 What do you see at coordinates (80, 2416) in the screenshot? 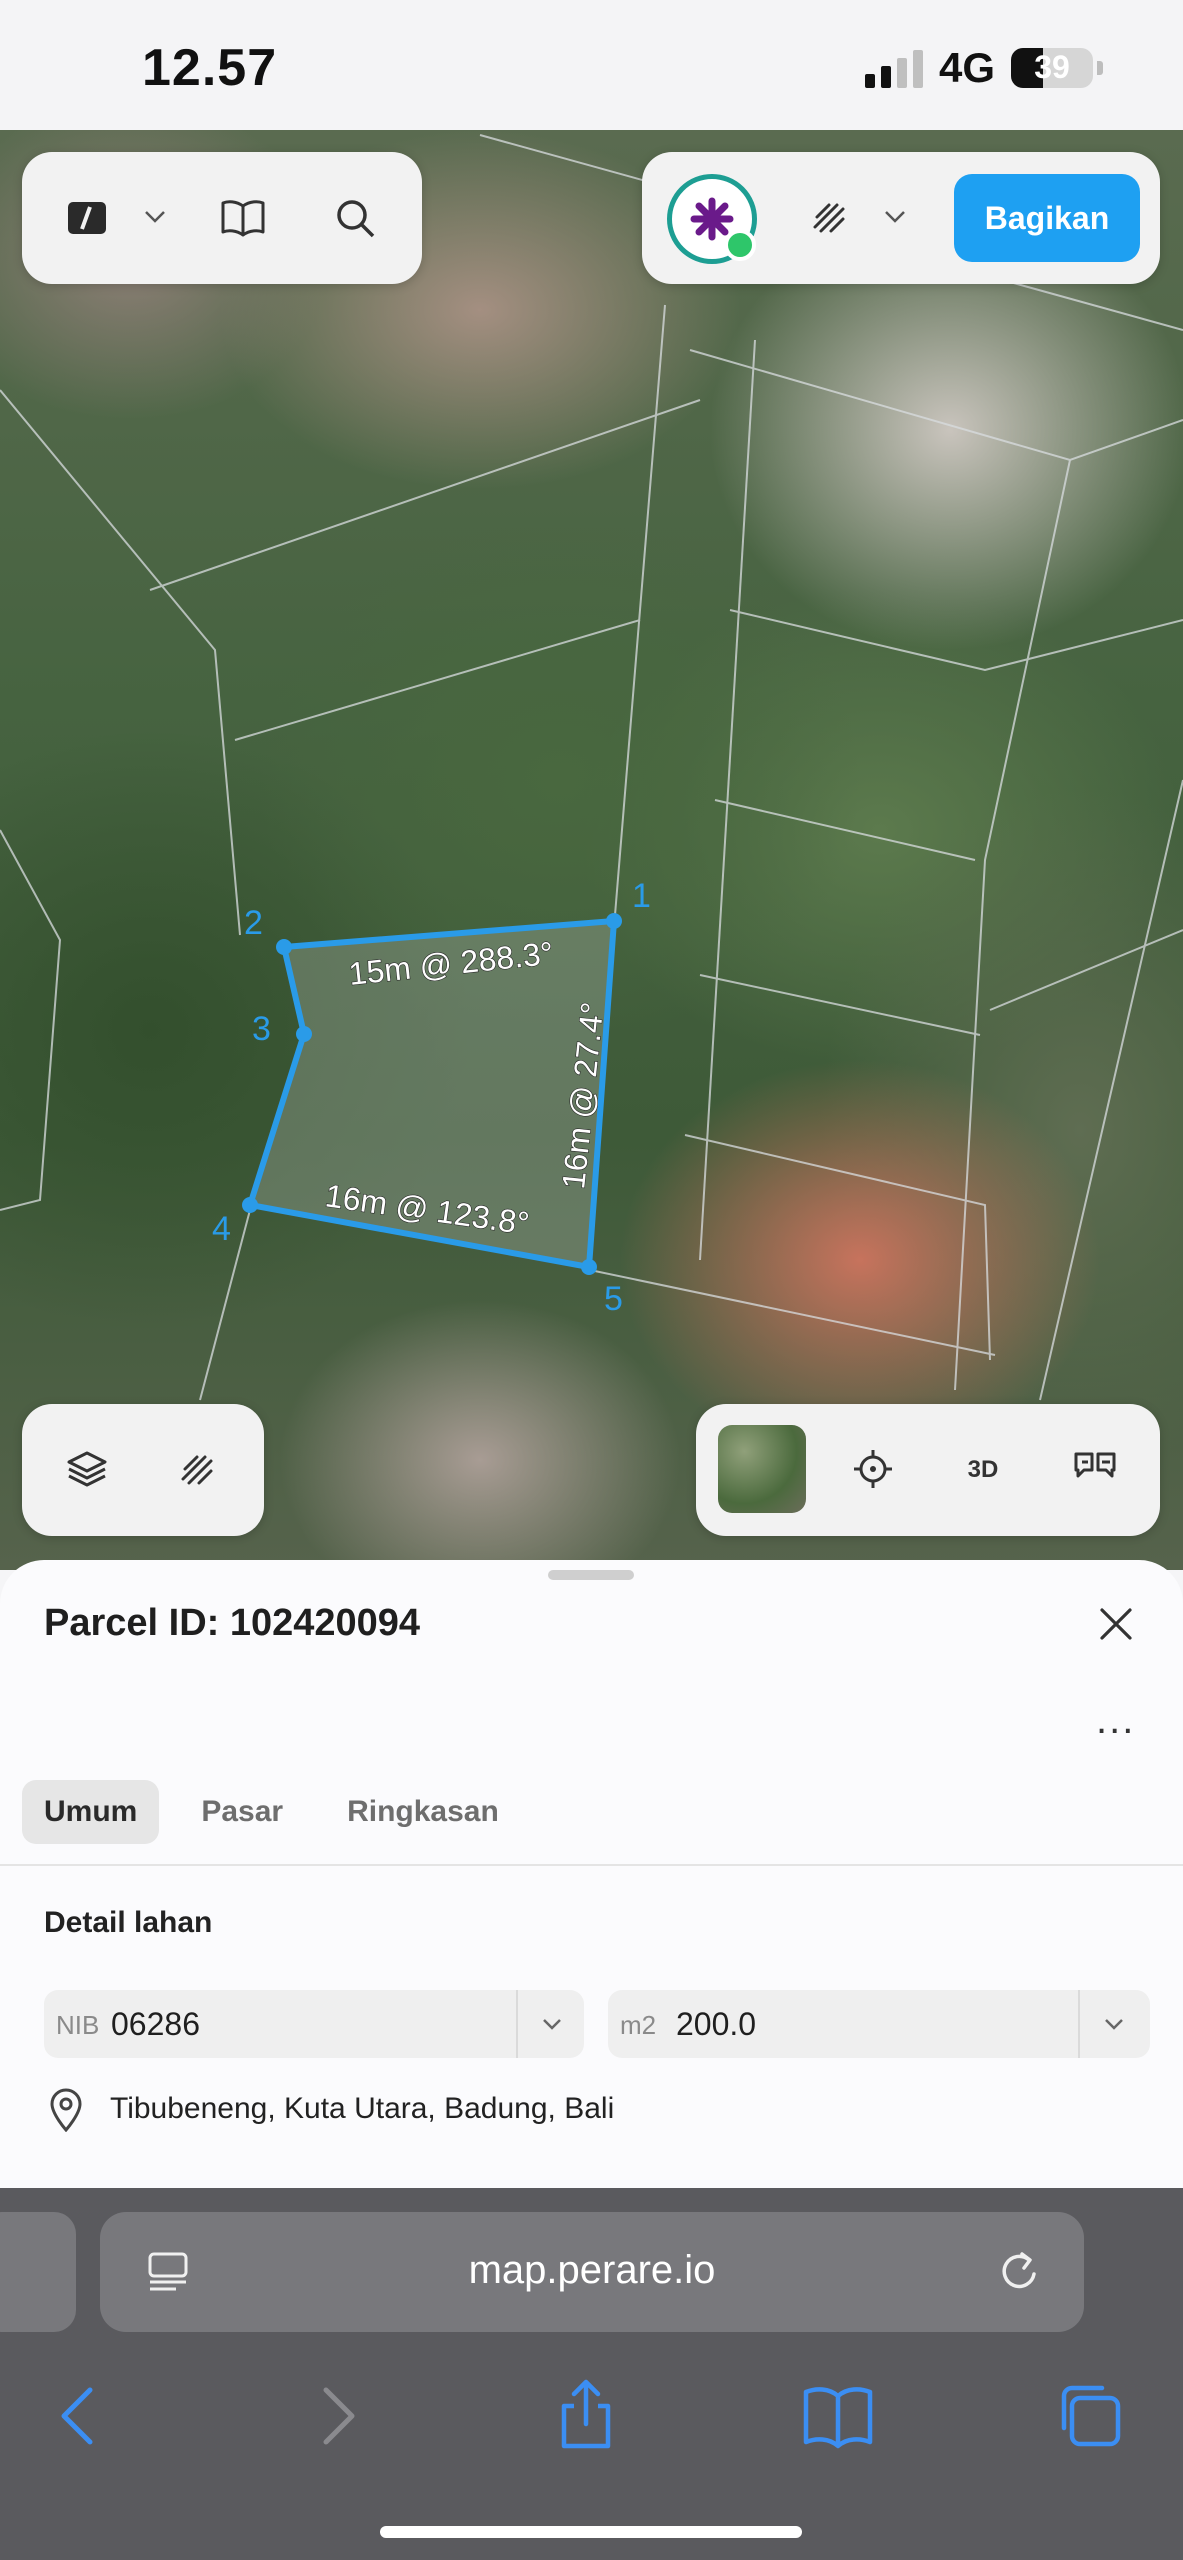
I see `back-icon` at bounding box center [80, 2416].